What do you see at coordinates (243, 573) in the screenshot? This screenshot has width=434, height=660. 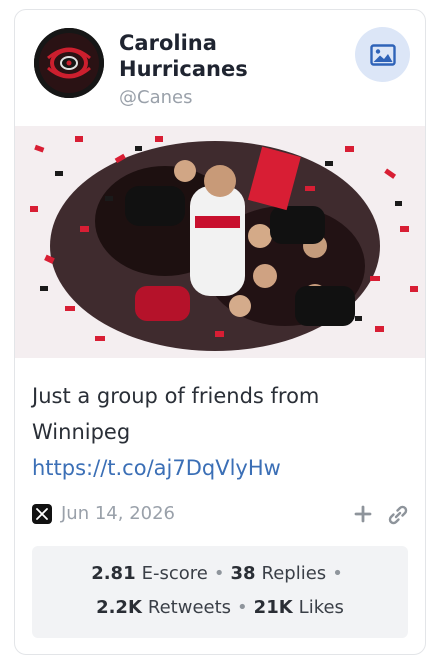 I see `replies-value: 38` at bounding box center [243, 573].